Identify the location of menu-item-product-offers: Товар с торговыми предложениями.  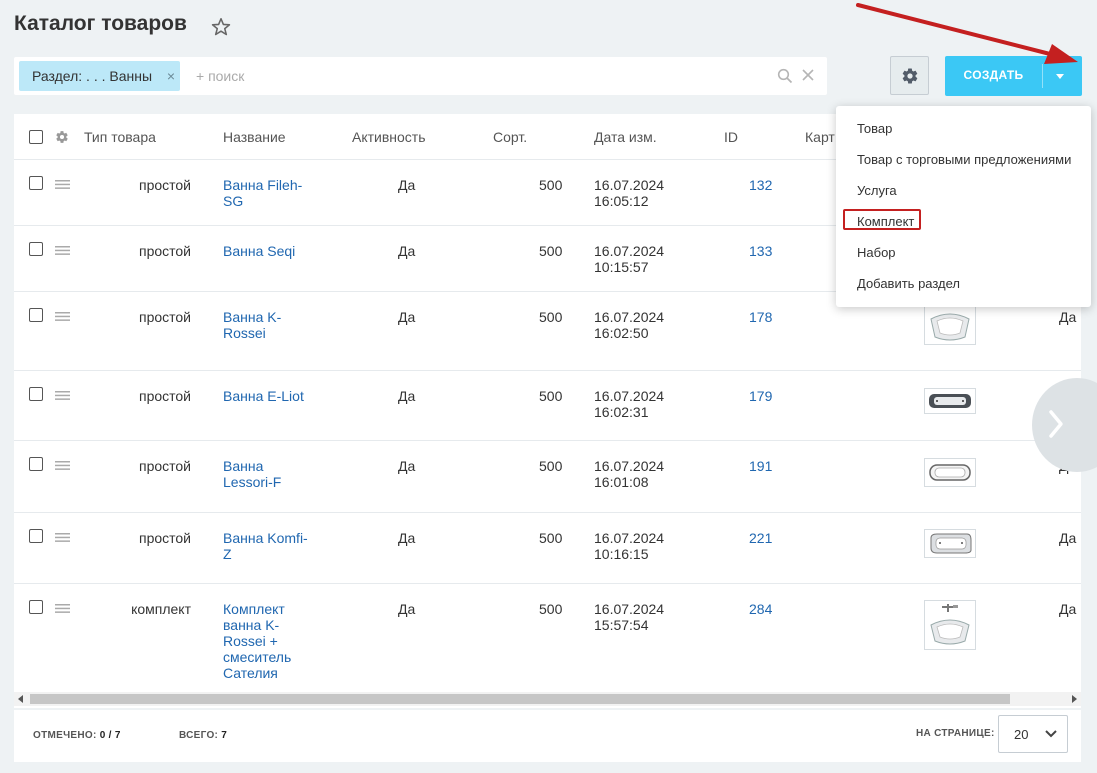
(964, 159).